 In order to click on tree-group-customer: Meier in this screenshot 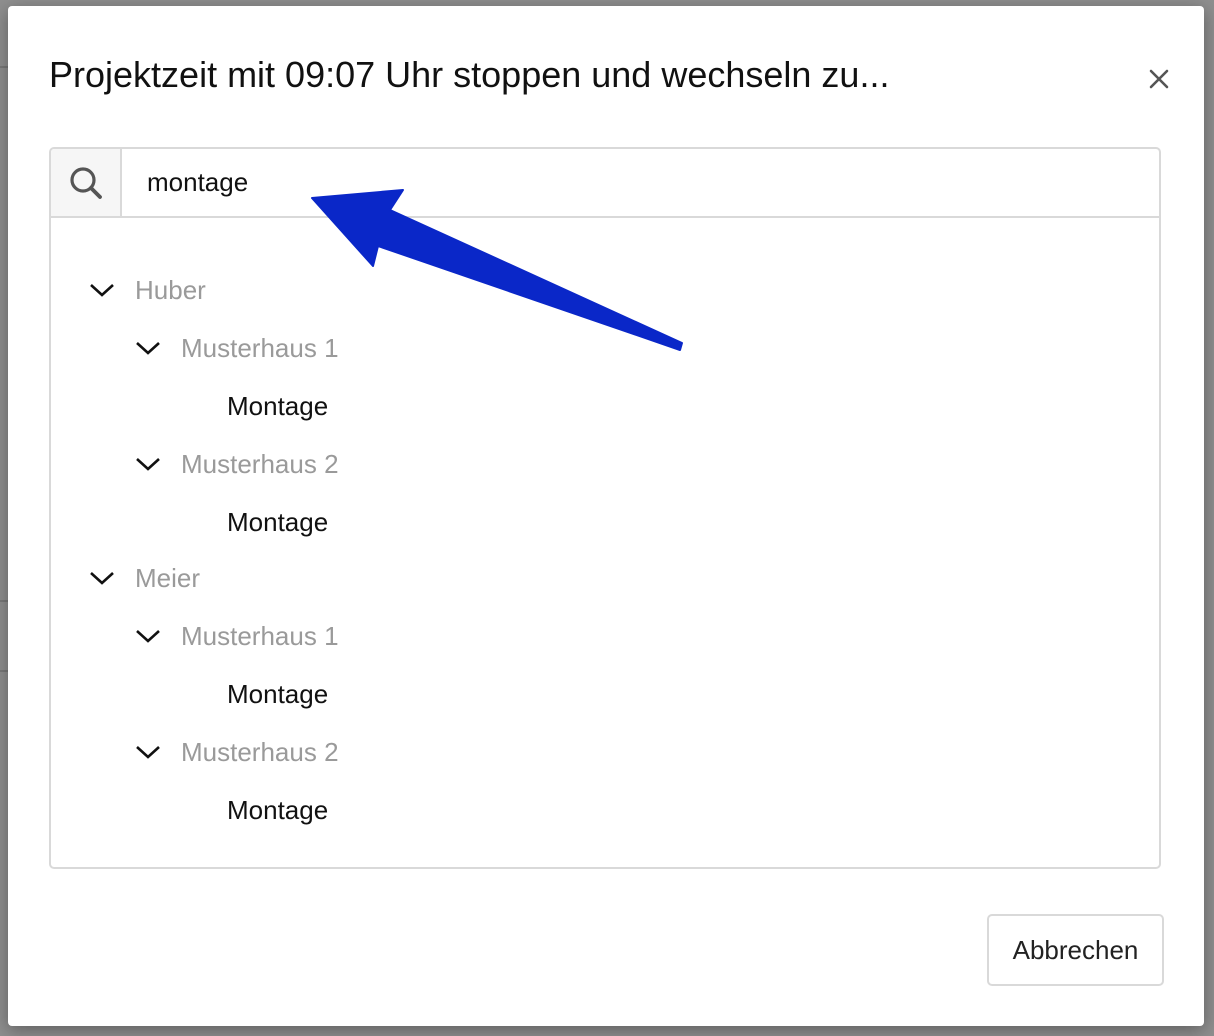, I will do `click(144, 578)`.